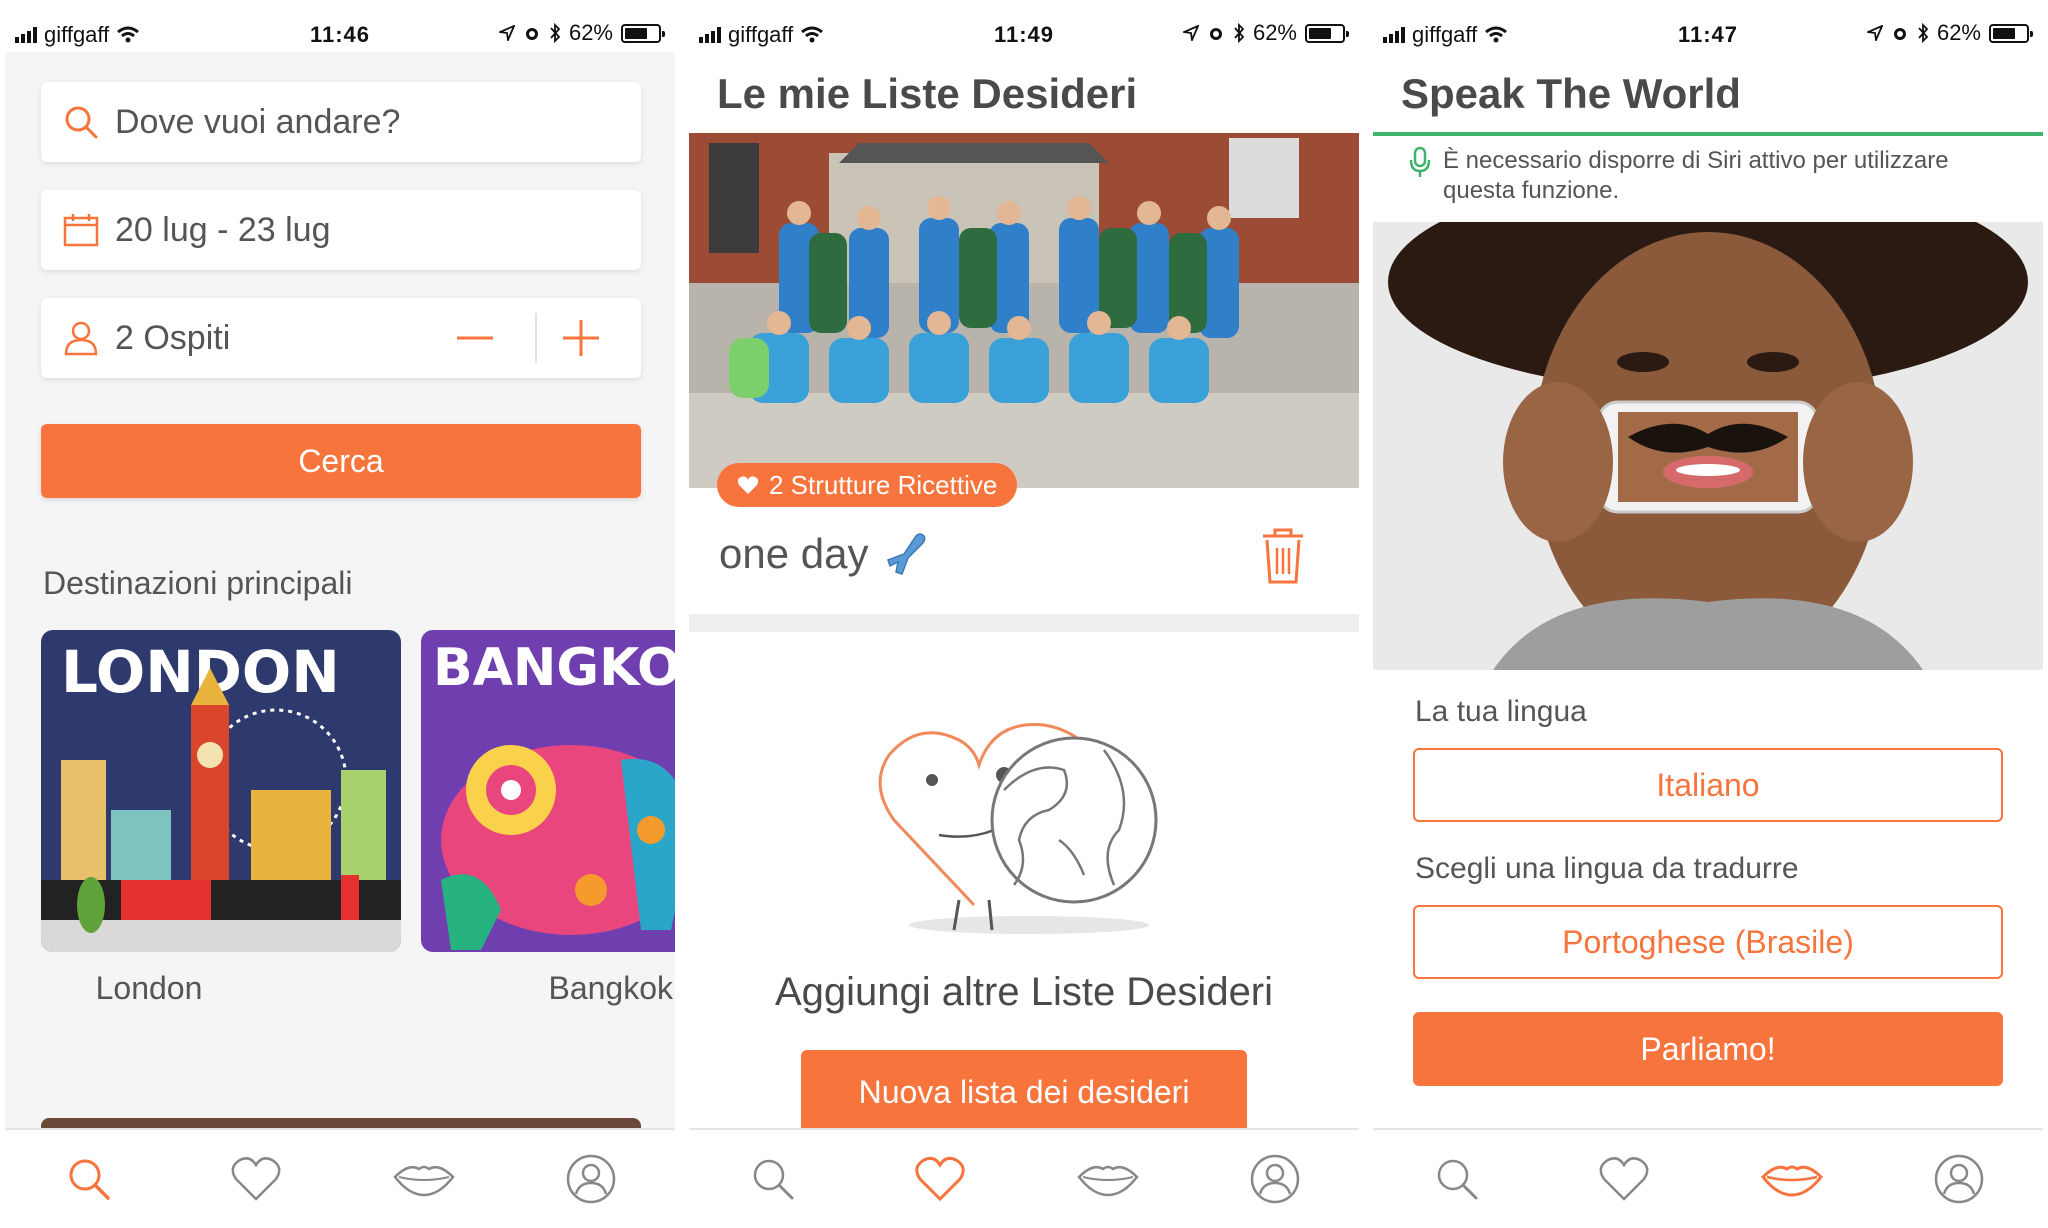  I want to click on properties-count: 2 Strutture Ricettive, so click(883, 484).